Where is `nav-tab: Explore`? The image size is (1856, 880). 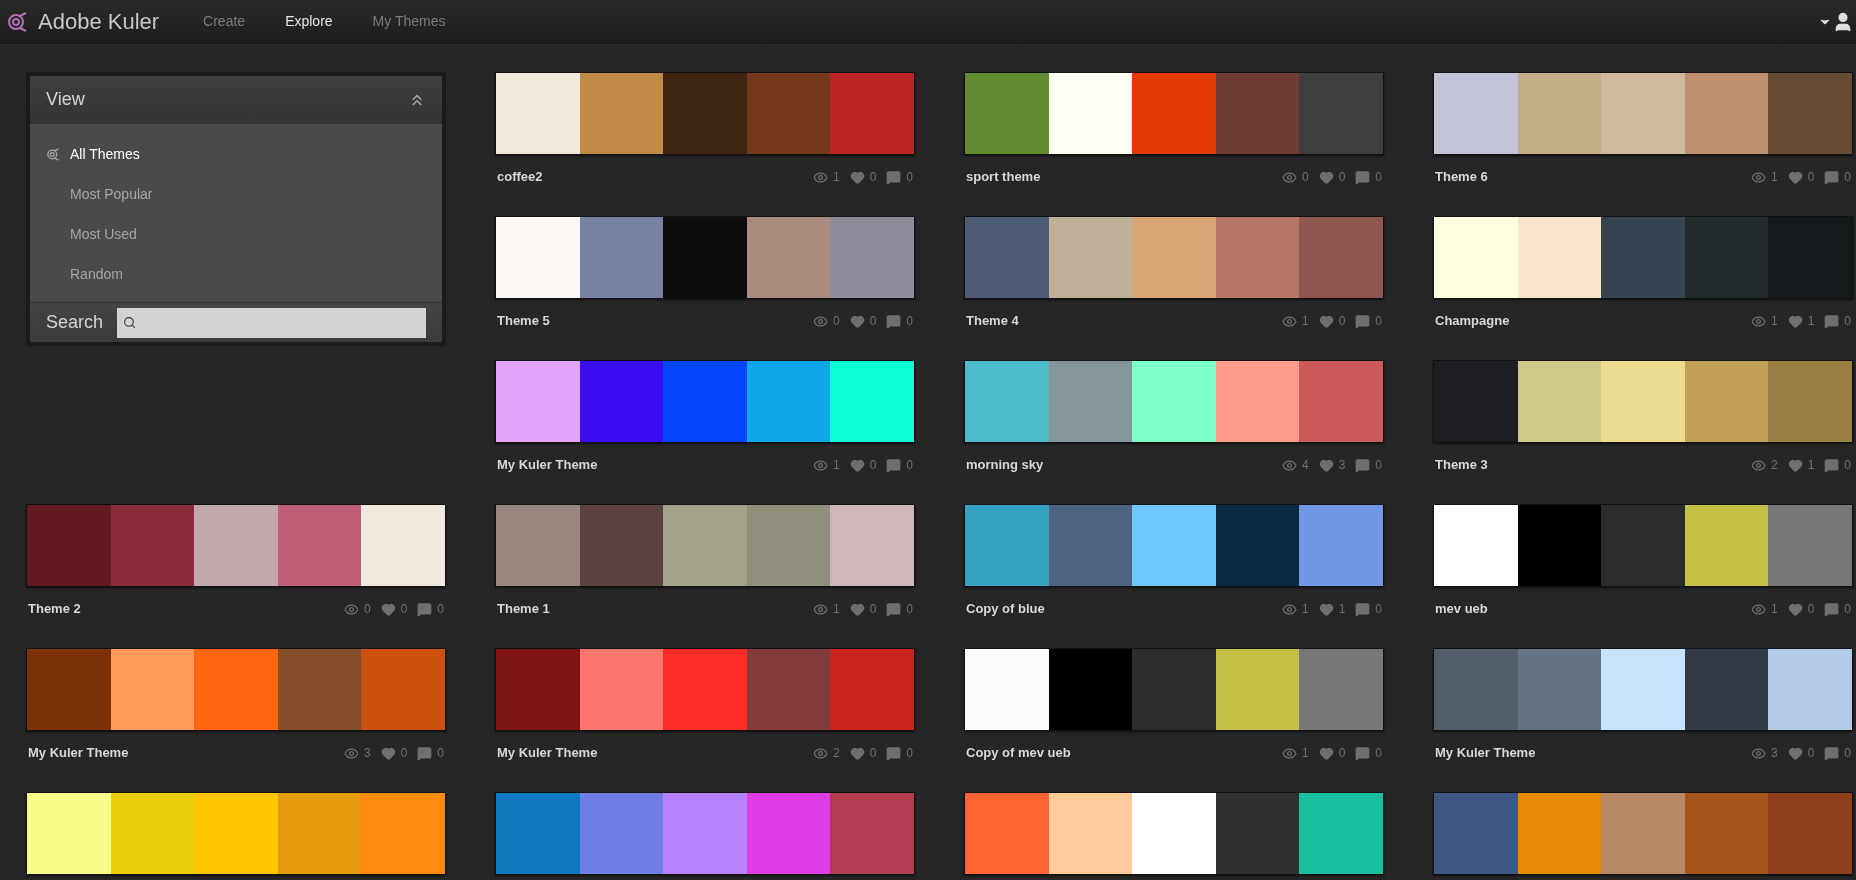
nav-tab: Explore is located at coordinates (309, 21).